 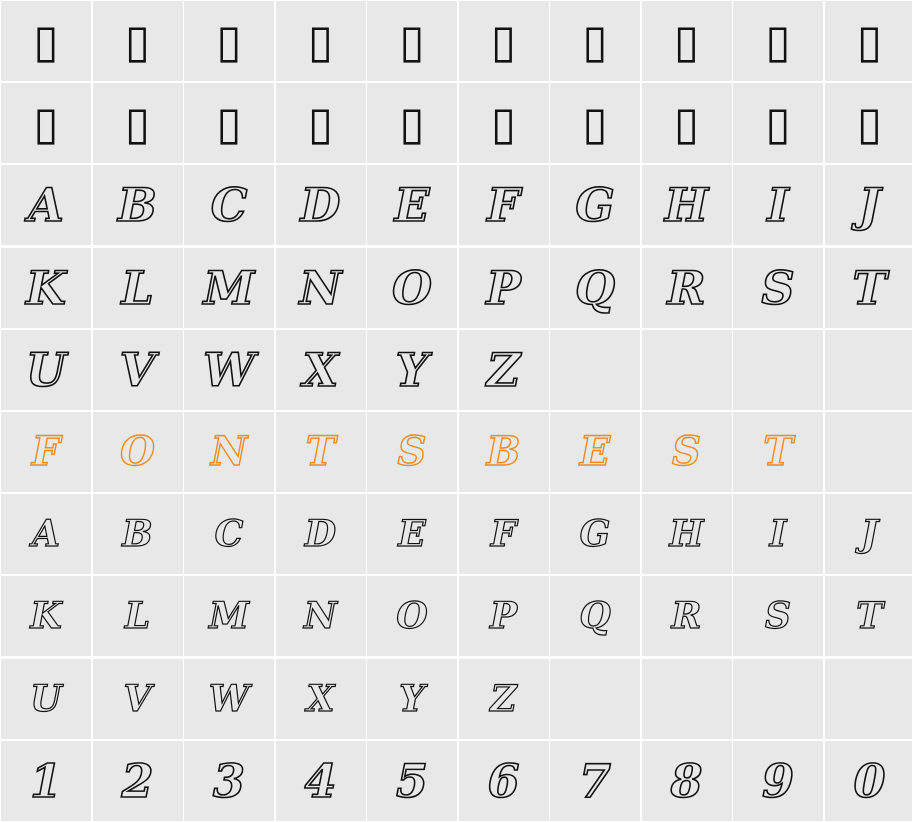 What do you see at coordinates (686, 616) in the screenshot?
I see `glyph-sample: R` at bounding box center [686, 616].